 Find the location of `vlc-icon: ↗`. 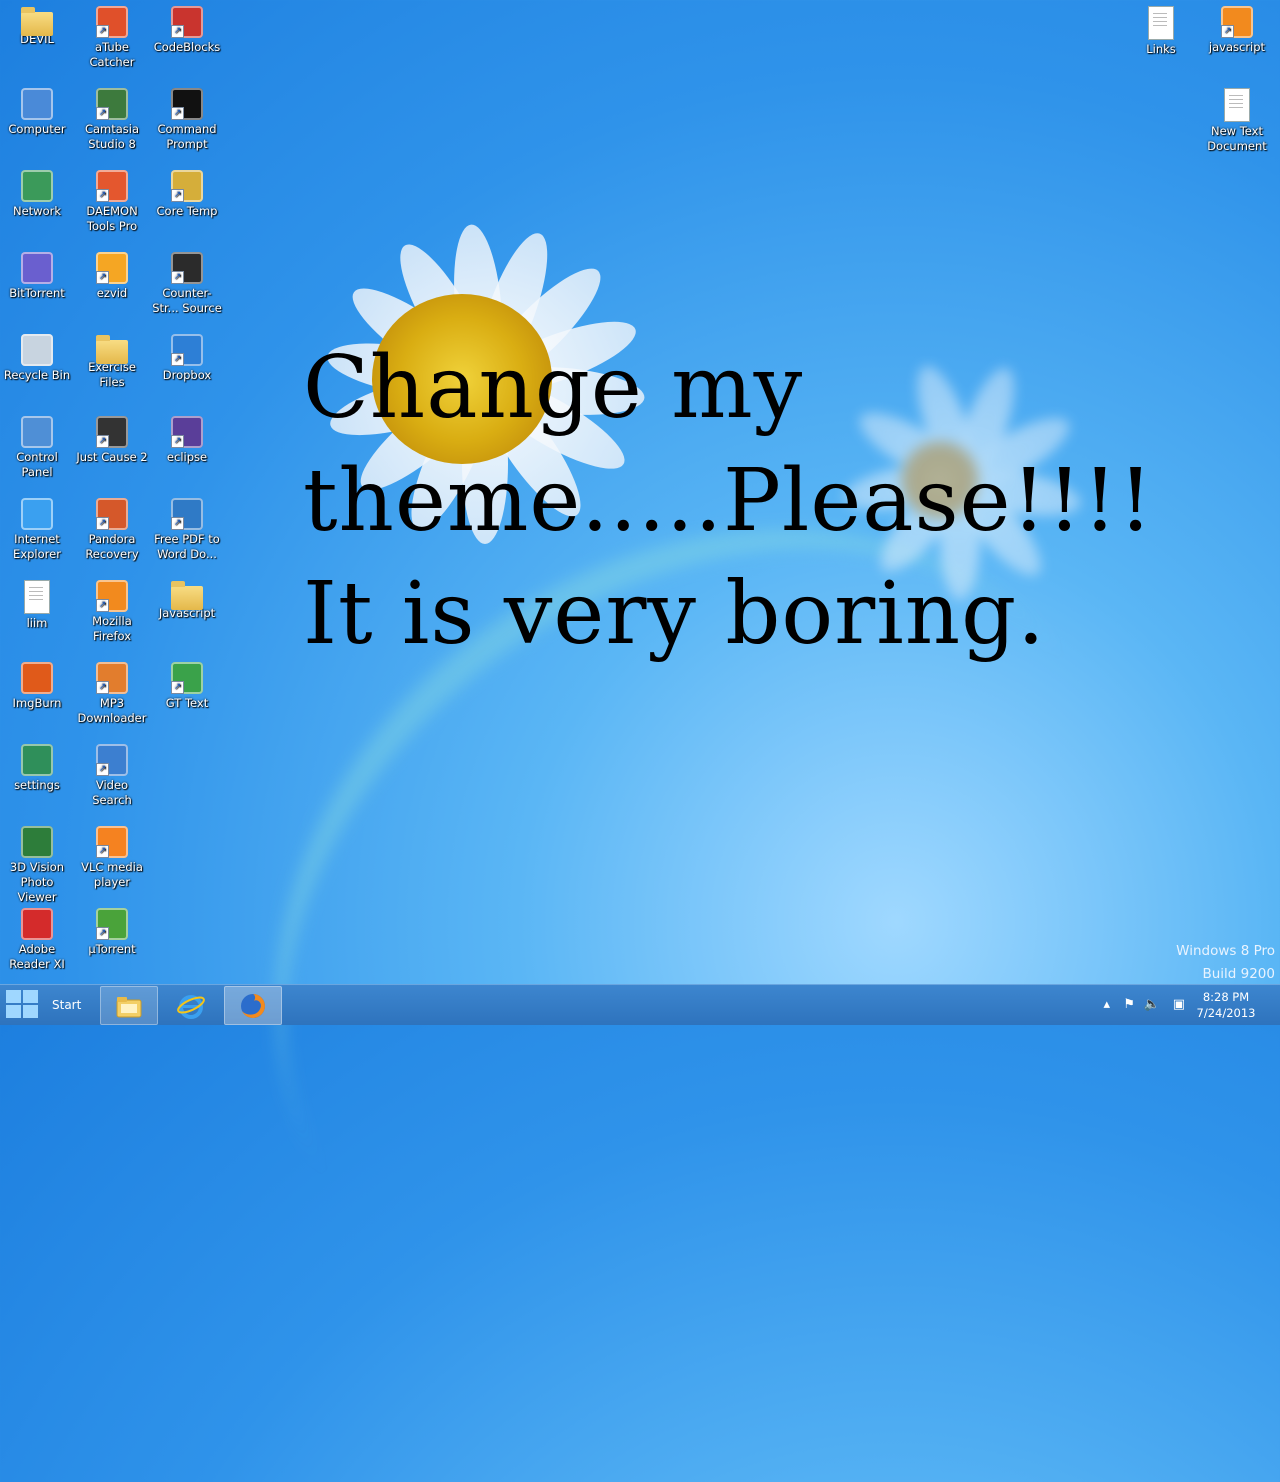

vlc-icon: ↗ is located at coordinates (112, 842).